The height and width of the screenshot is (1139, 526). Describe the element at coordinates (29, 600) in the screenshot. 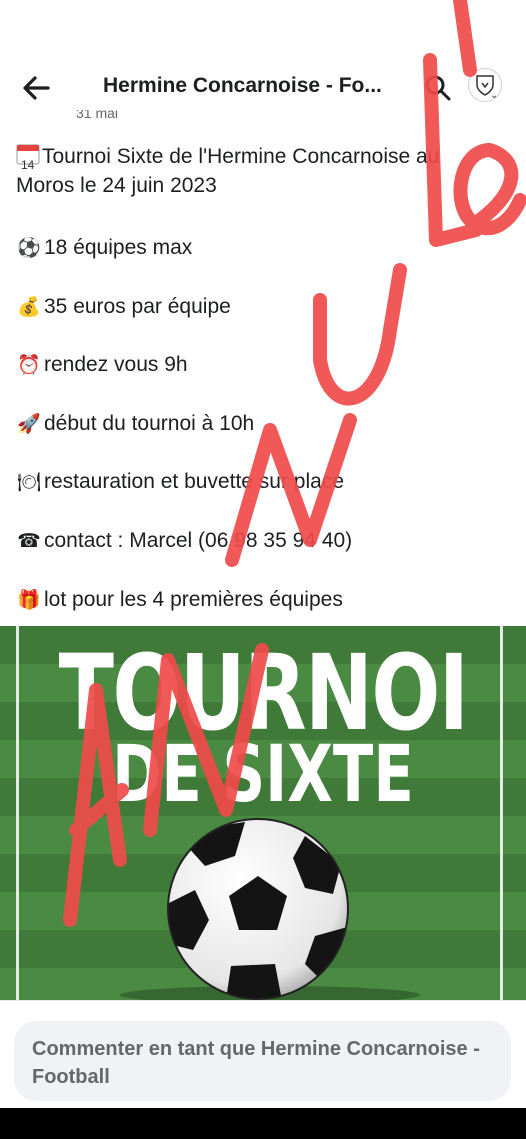

I see `gift-icon: 🎁` at that location.